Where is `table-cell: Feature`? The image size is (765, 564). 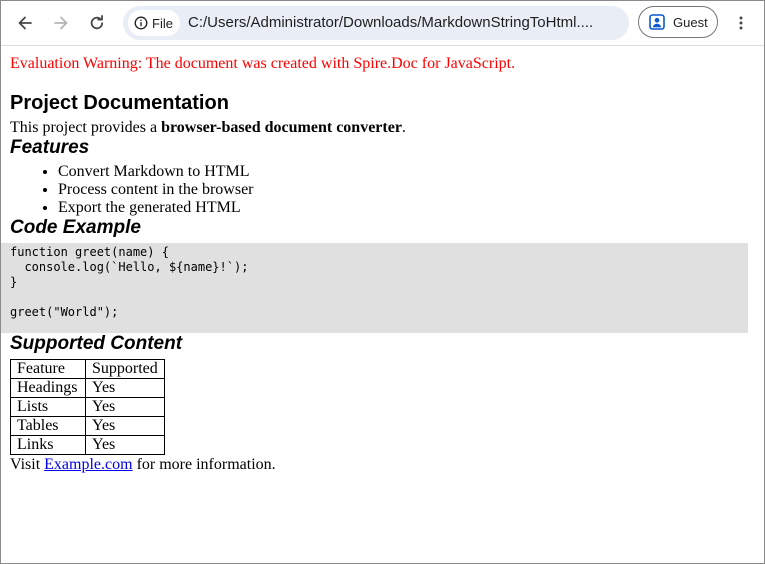
table-cell: Feature is located at coordinates (48, 369).